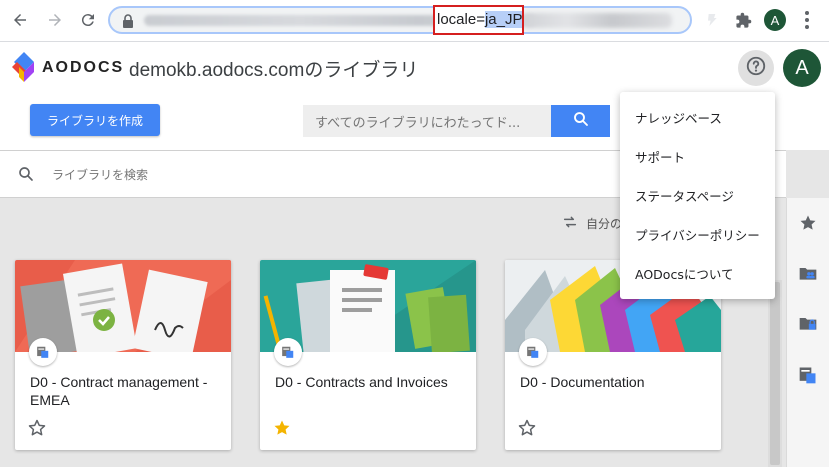 This screenshot has height=467, width=829. What do you see at coordinates (582, 382) in the screenshot?
I see `card-title: D0 - Documentation` at bounding box center [582, 382].